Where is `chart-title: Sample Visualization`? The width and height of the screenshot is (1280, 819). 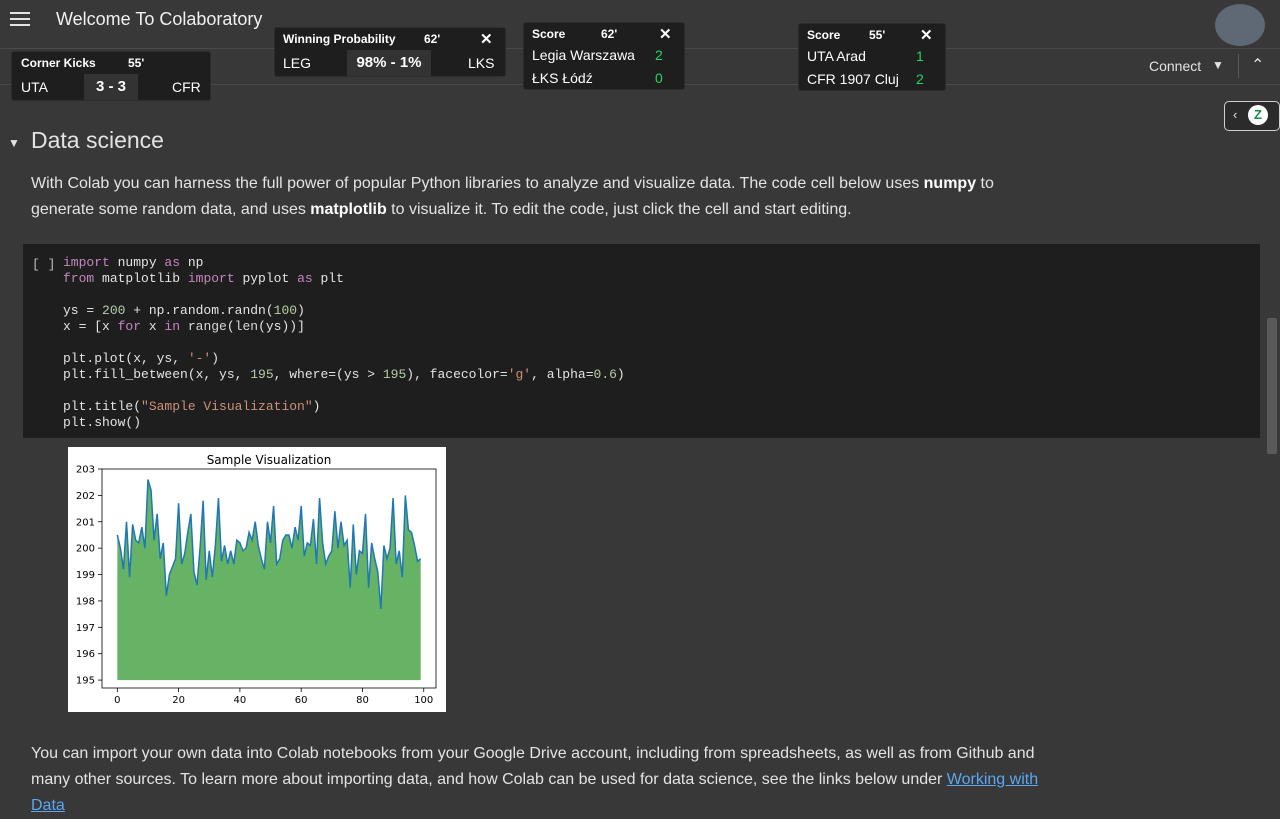 chart-title: Sample Visualization is located at coordinates (269, 460).